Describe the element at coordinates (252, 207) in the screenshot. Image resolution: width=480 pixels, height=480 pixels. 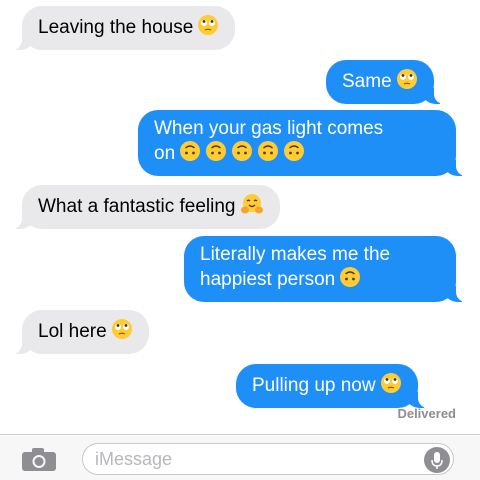
I see `hugging-face-emoji-icon` at that location.